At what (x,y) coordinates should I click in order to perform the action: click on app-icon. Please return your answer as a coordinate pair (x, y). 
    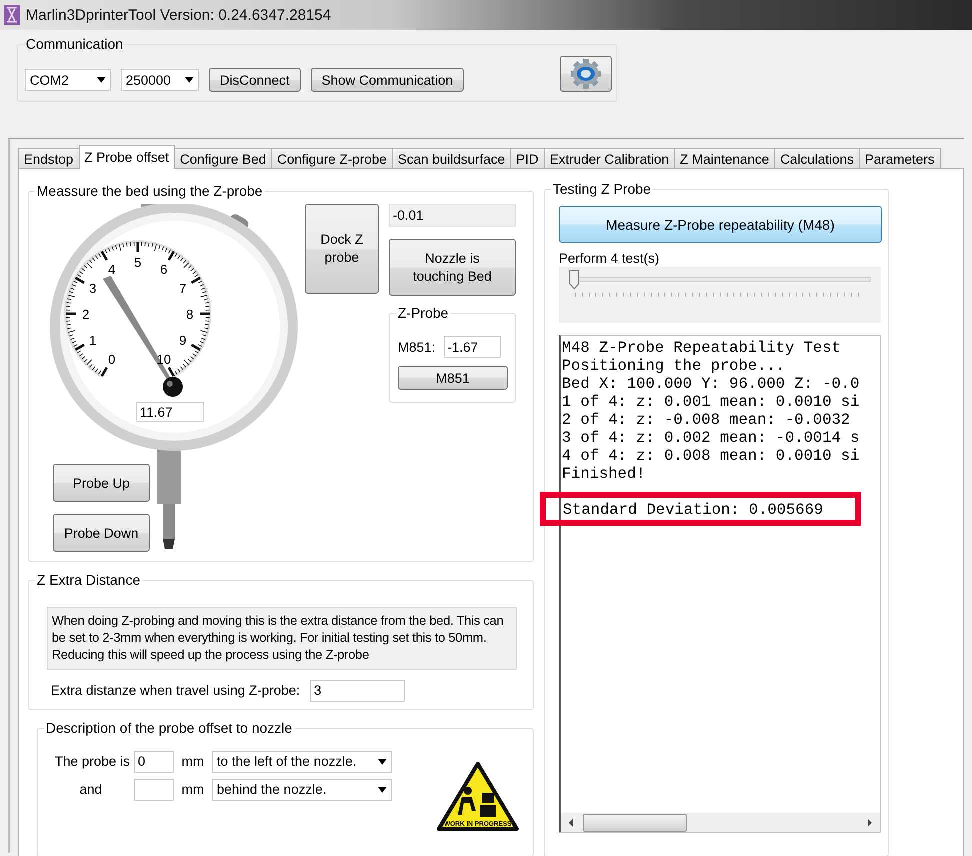
    Looking at the image, I should click on (12, 15).